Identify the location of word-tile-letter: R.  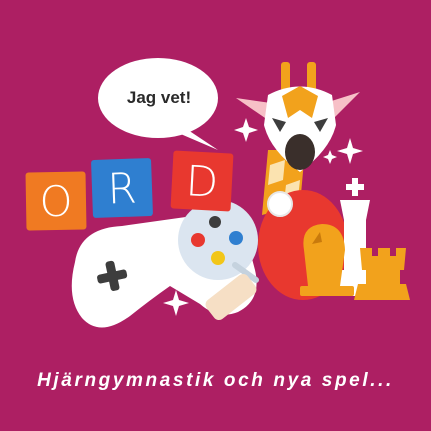
(122, 188).